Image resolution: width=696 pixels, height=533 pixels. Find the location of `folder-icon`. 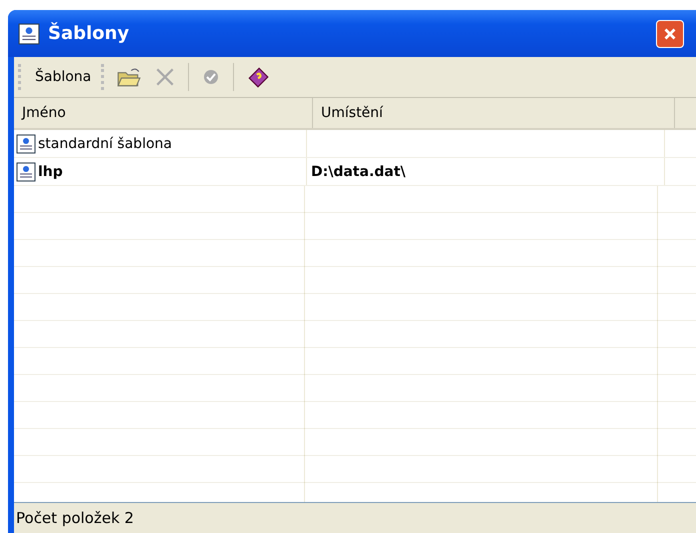

folder-icon is located at coordinates (129, 77).